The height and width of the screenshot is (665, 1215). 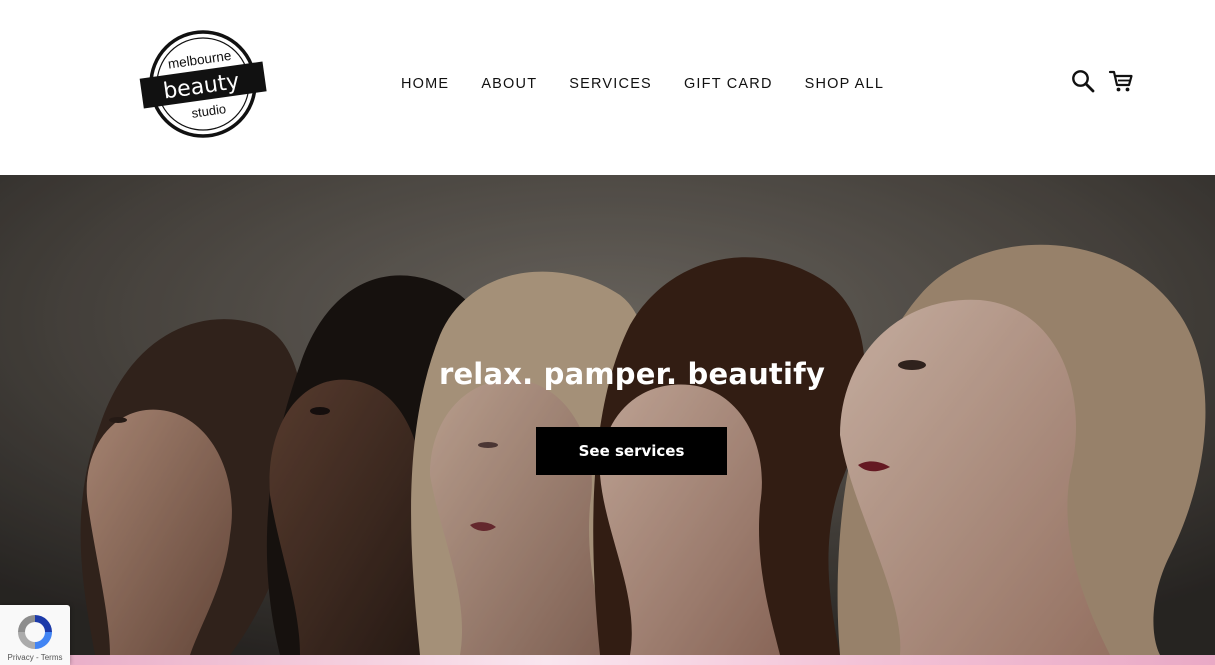 I want to click on recaptcha-terms-link: Terms, so click(x=52, y=657).